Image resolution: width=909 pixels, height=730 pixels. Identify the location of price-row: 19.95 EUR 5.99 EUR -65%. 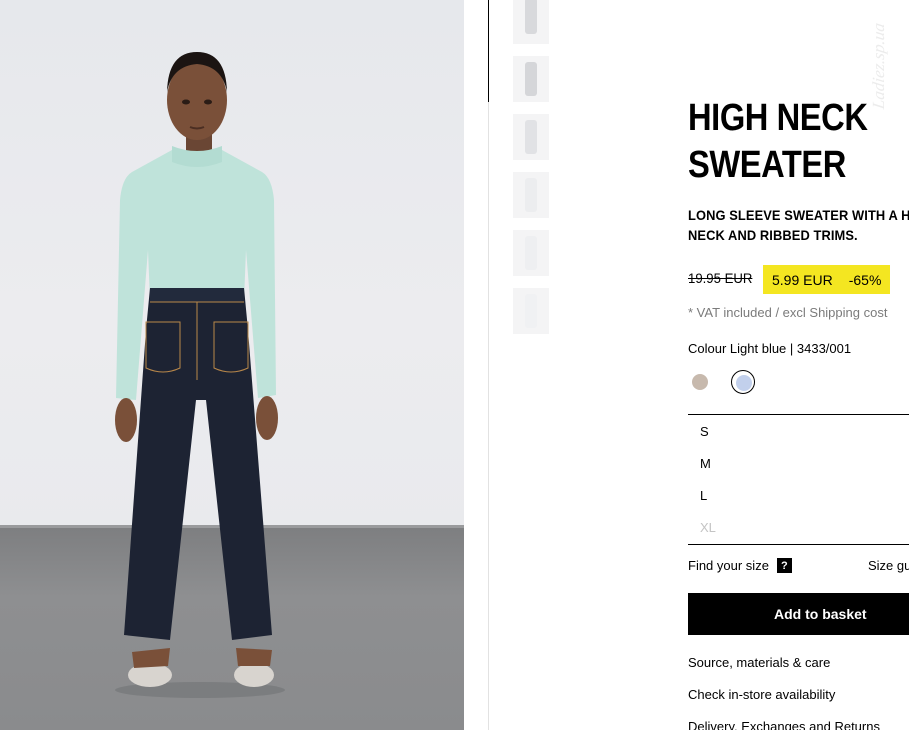
(798, 279).